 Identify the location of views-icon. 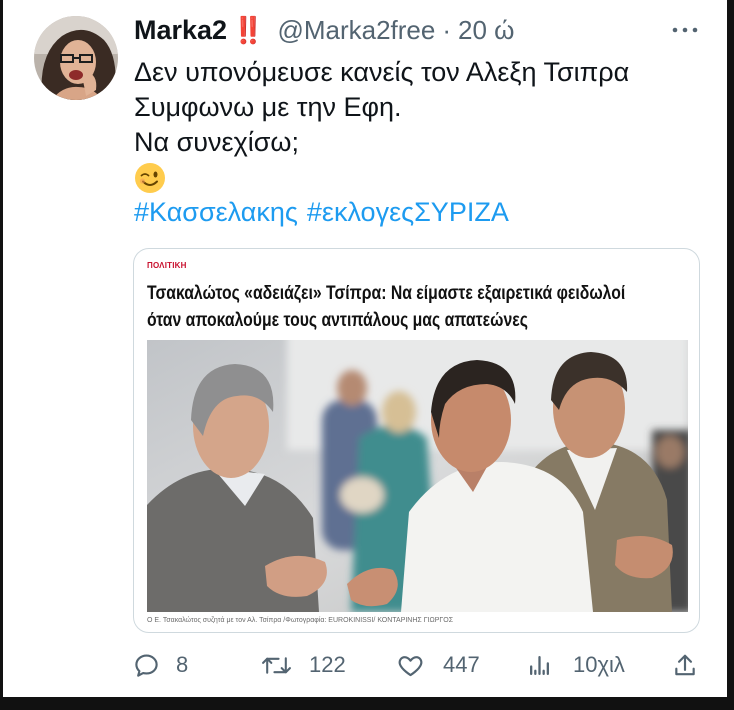
(539, 665).